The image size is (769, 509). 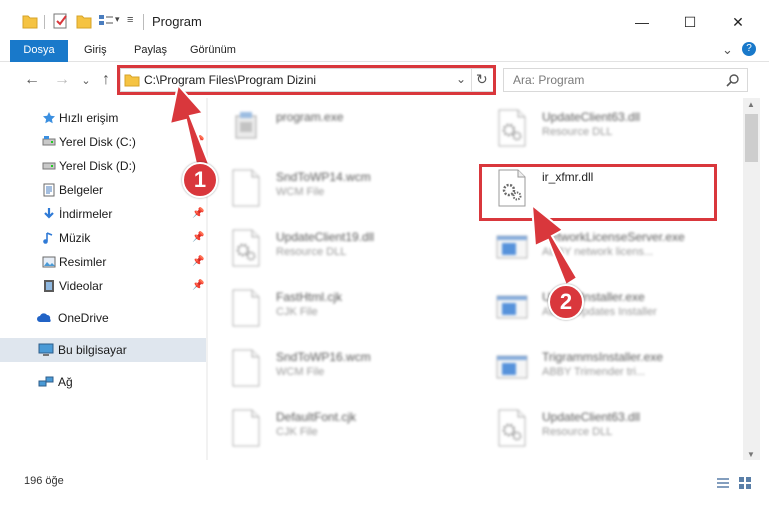 I want to click on arrow-2-icon, so click(x=554, y=244).